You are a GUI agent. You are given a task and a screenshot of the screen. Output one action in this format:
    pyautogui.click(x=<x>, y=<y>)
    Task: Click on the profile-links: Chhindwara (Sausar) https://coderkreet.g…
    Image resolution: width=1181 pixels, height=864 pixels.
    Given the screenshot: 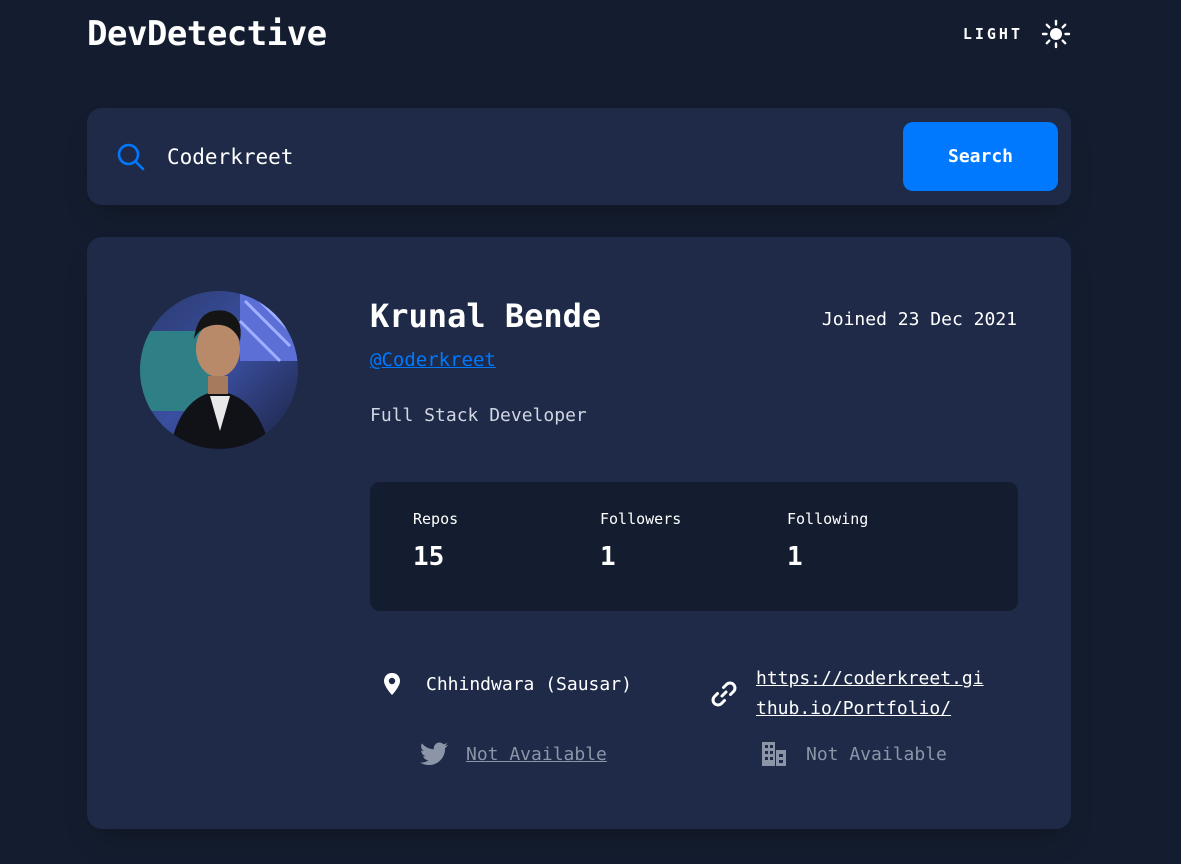 What is the action you would take?
    pyautogui.click(x=694, y=722)
    